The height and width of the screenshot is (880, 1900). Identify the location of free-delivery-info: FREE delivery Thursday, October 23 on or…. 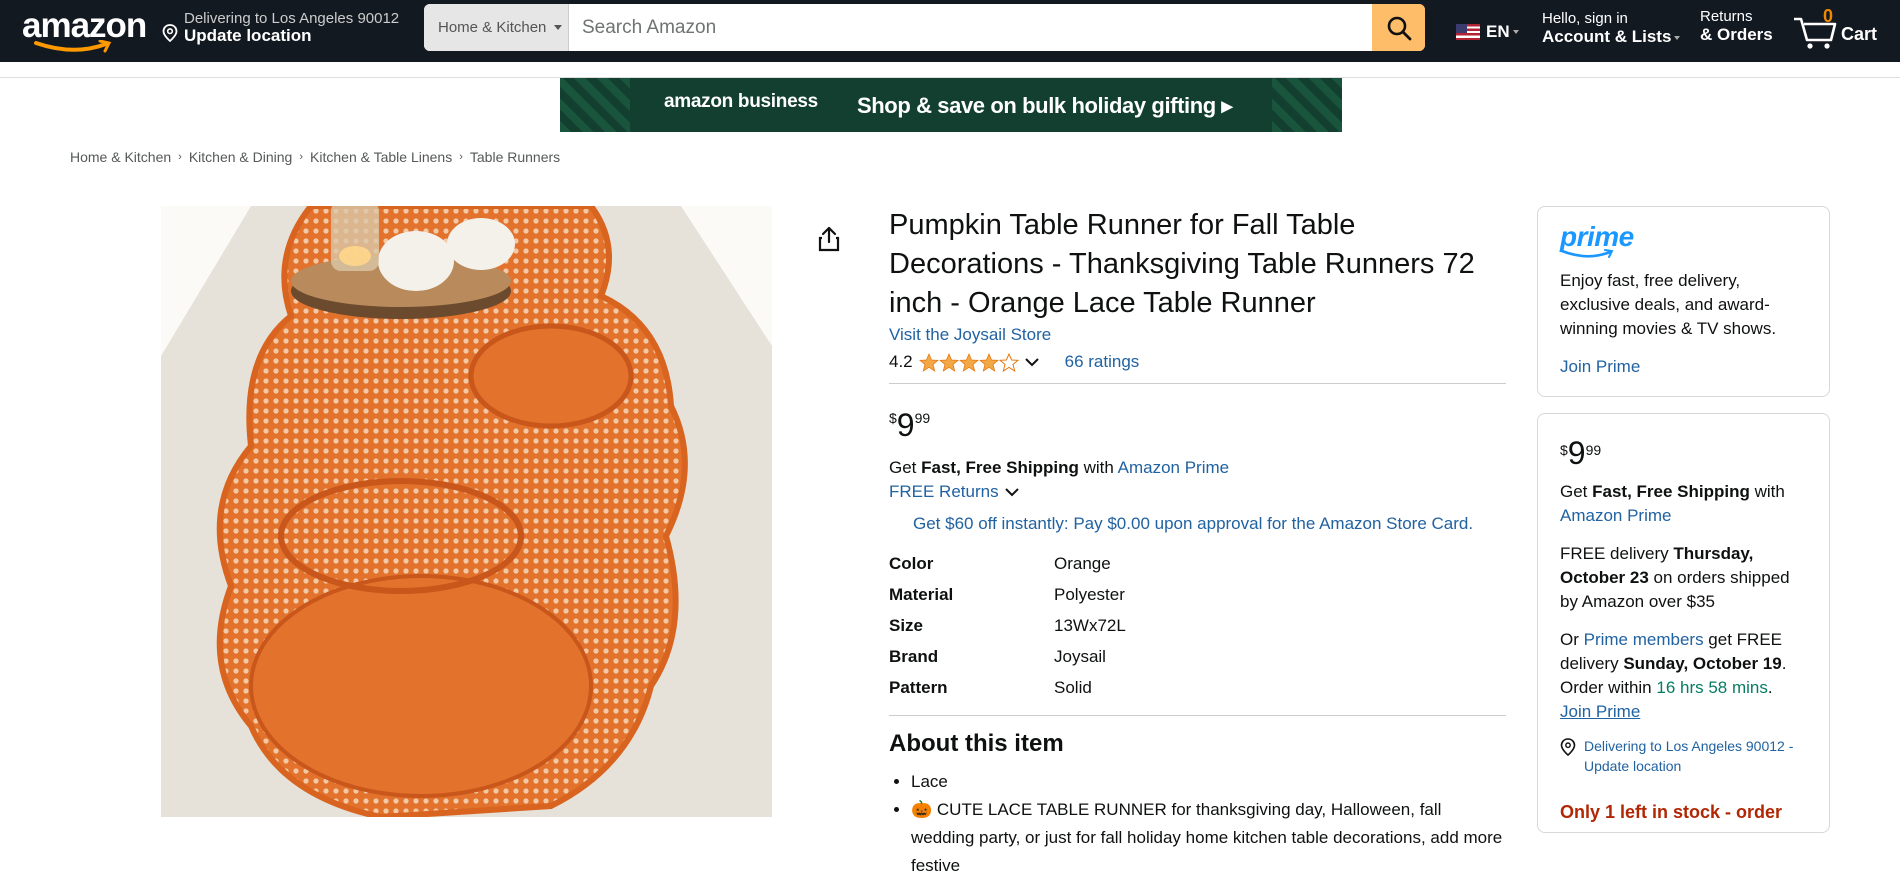
(1683, 578).